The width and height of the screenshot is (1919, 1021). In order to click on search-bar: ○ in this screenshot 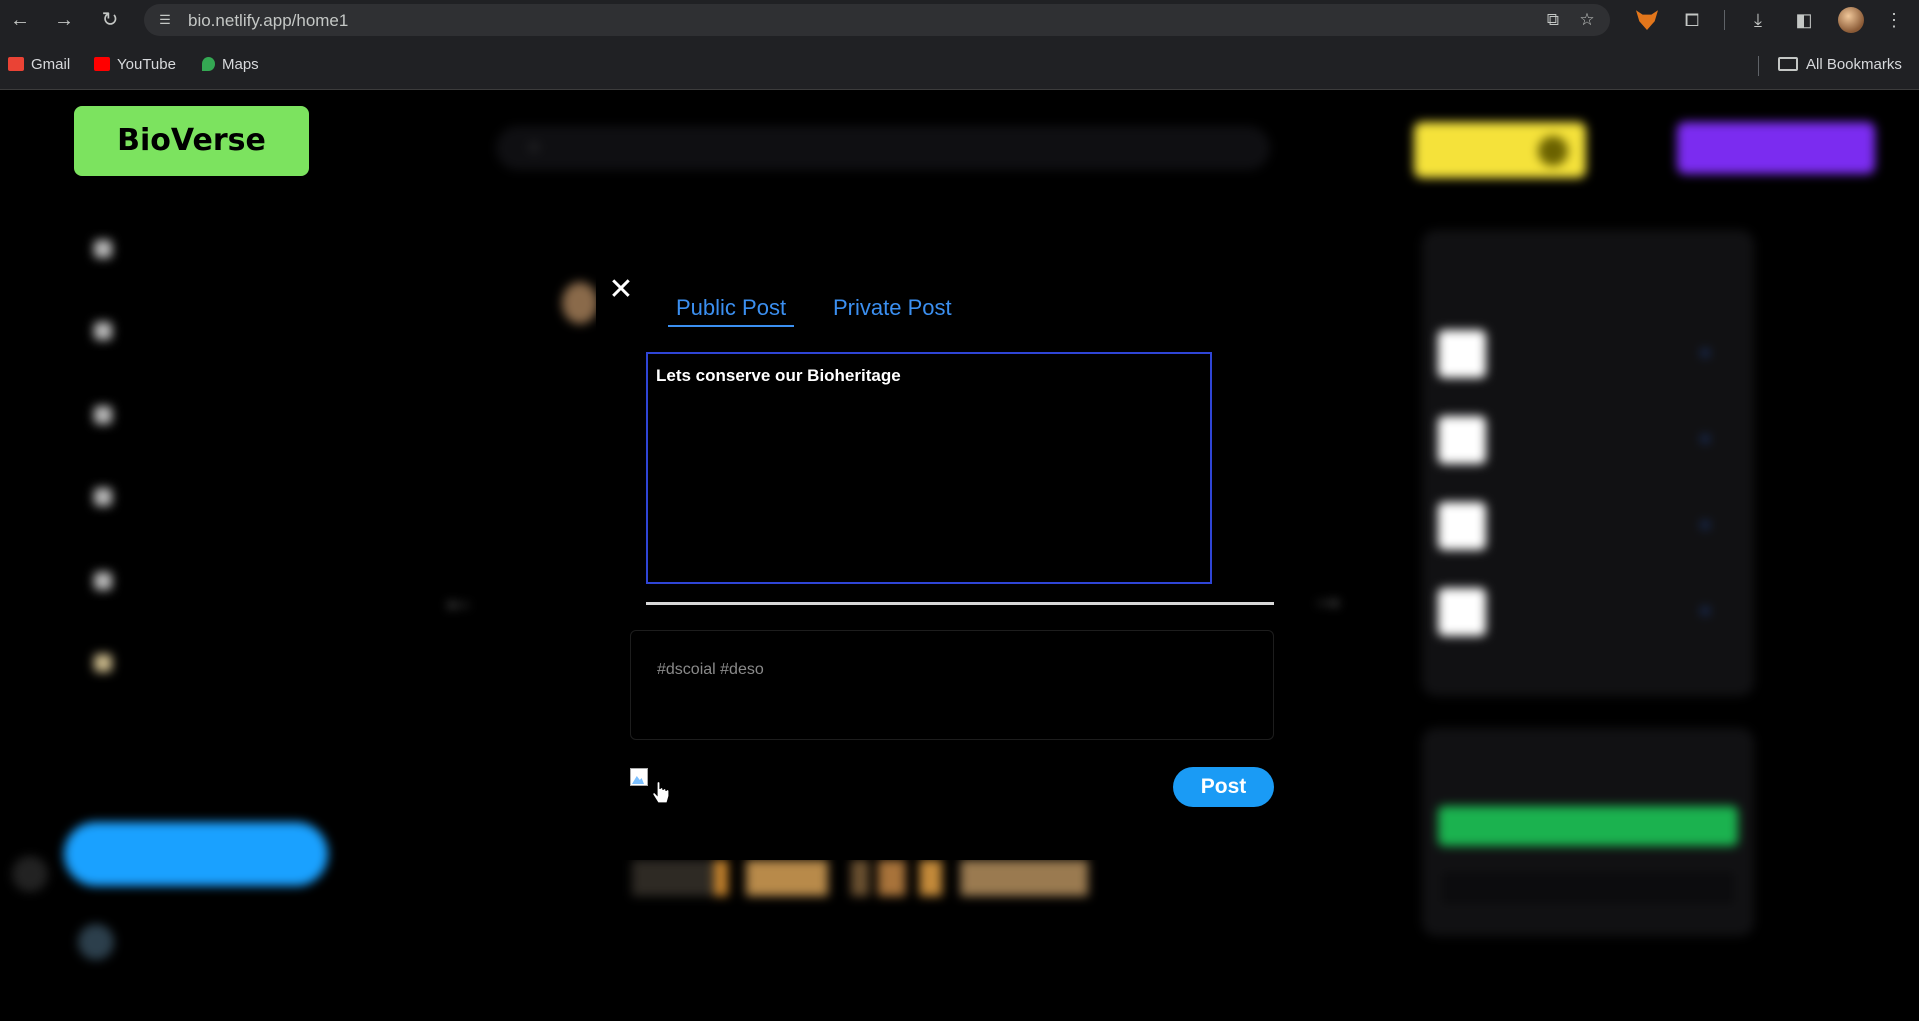, I will do `click(883, 148)`.